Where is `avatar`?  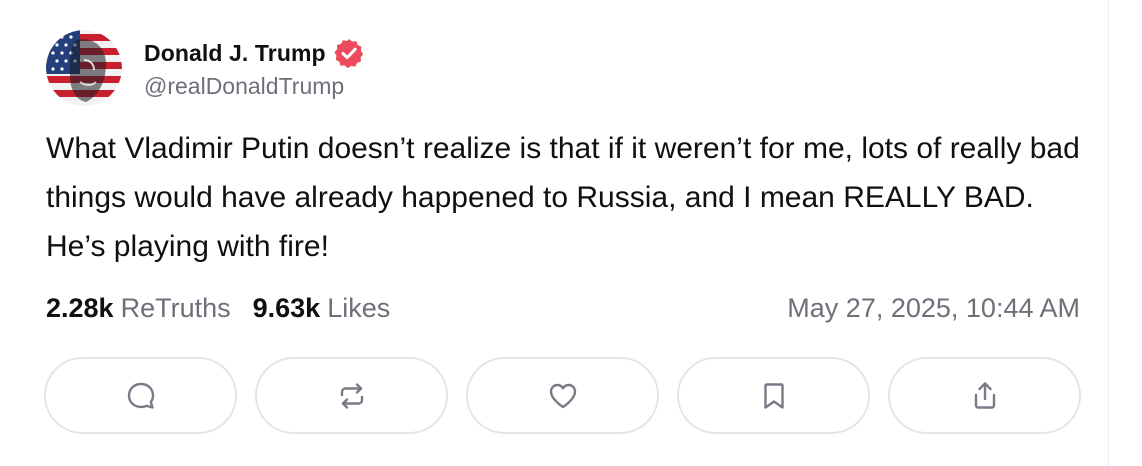 avatar is located at coordinates (84, 68).